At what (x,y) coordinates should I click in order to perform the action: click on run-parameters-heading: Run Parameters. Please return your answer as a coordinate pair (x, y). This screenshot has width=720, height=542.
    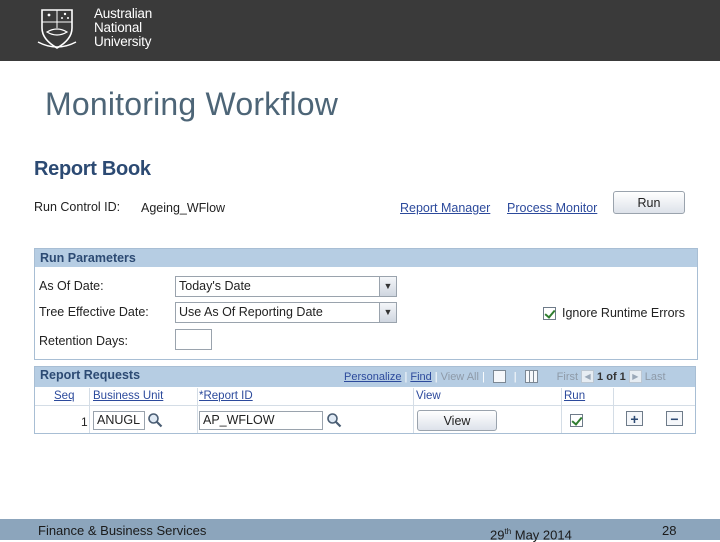
    Looking at the image, I should click on (366, 258).